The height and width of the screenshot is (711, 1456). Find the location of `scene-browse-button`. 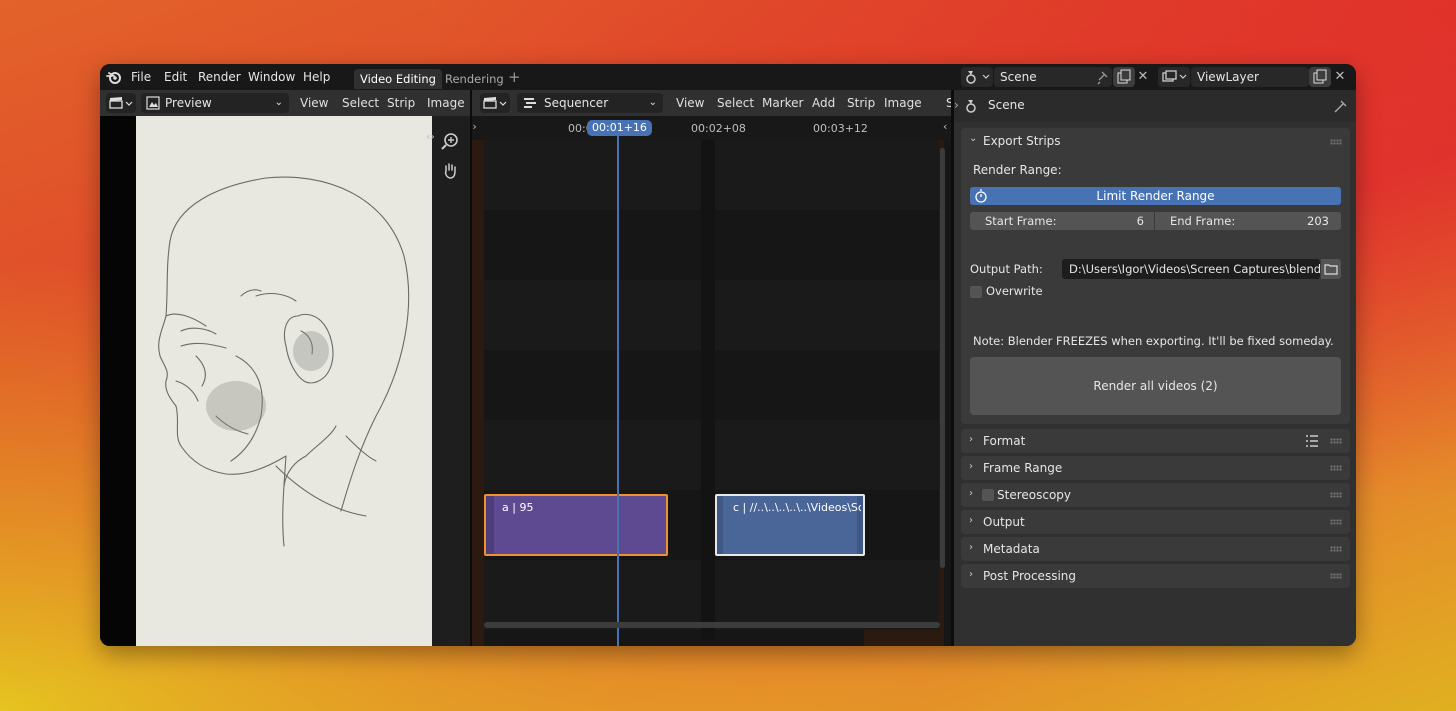

scene-browse-button is located at coordinates (977, 77).